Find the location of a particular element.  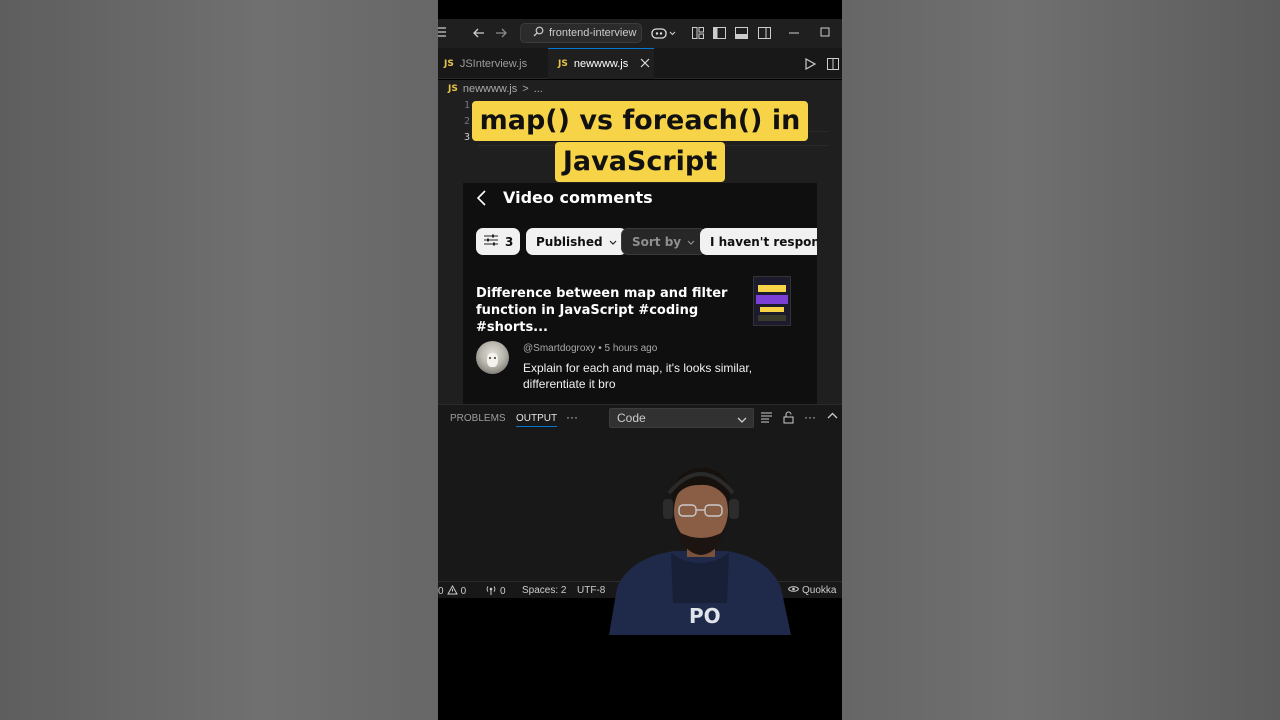

tab-label: JSInterview.js is located at coordinates (493, 63).